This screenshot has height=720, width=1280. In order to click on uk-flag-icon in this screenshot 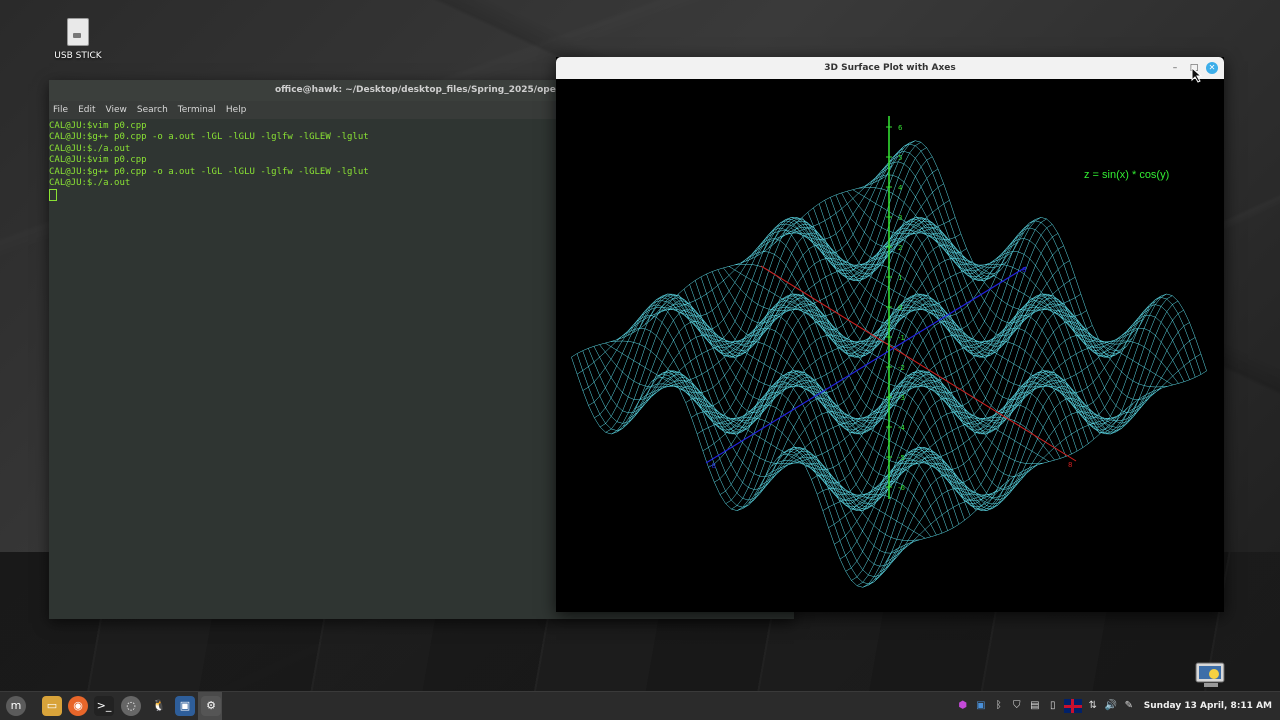, I will do `click(1072, 706)`.